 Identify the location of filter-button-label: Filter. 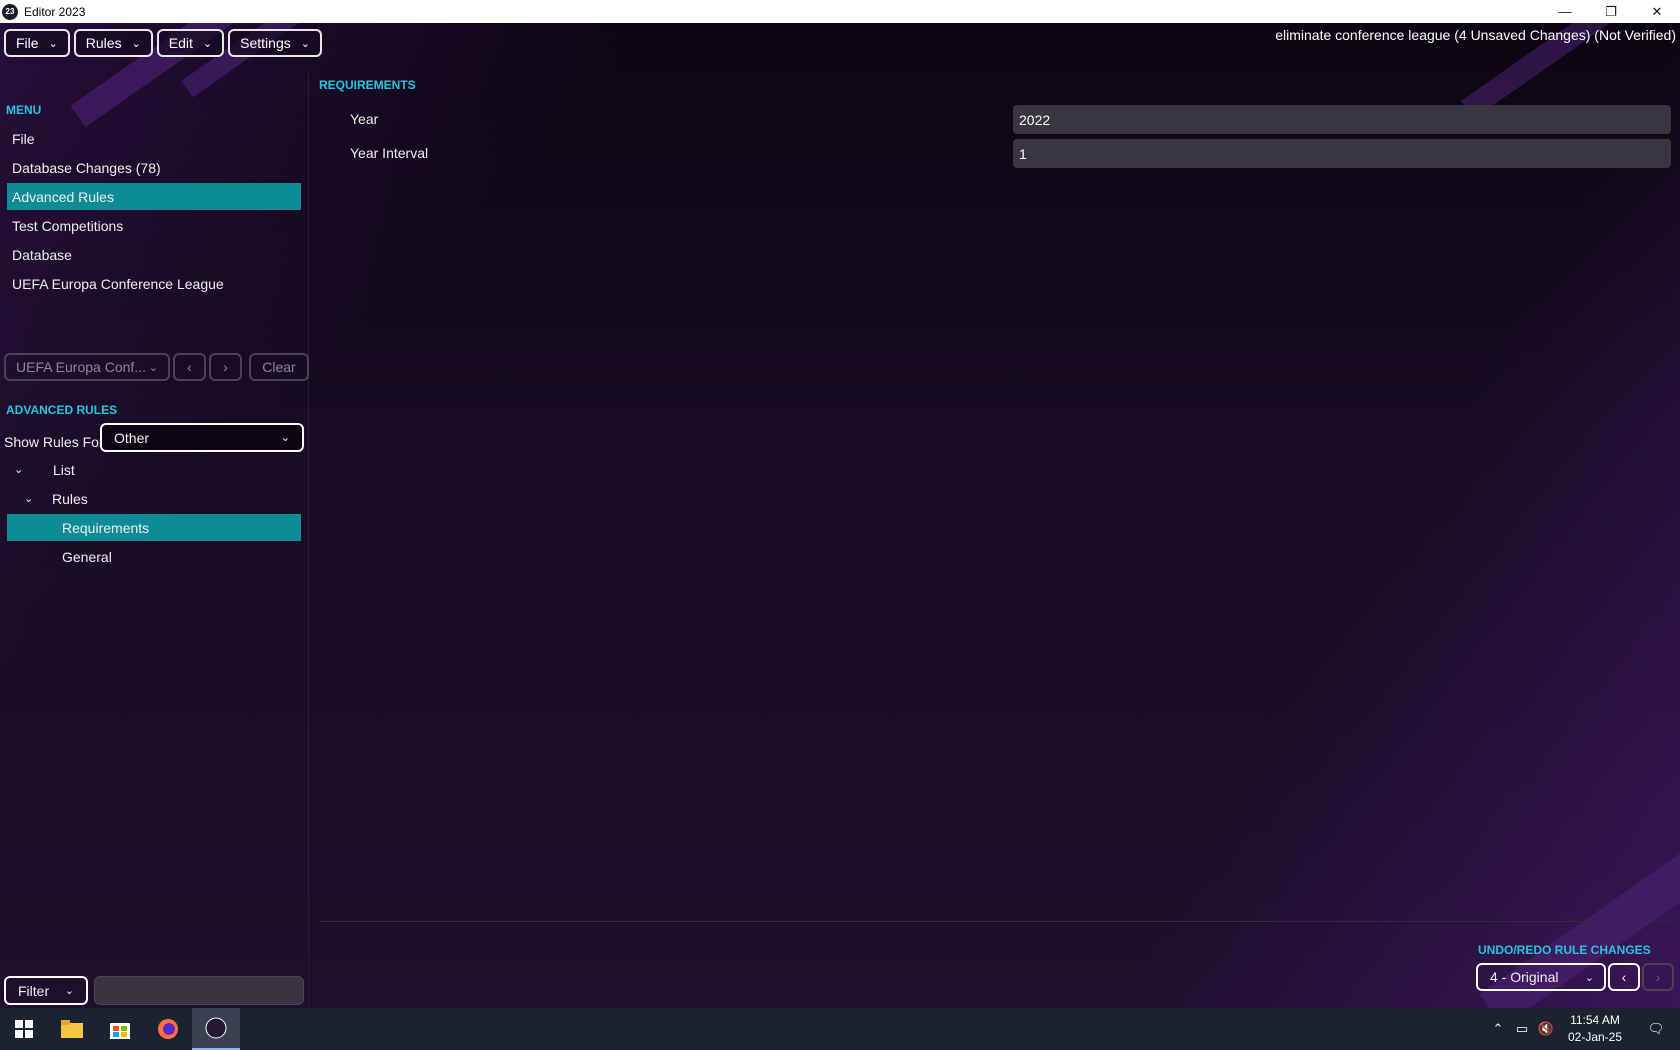
(34, 990).